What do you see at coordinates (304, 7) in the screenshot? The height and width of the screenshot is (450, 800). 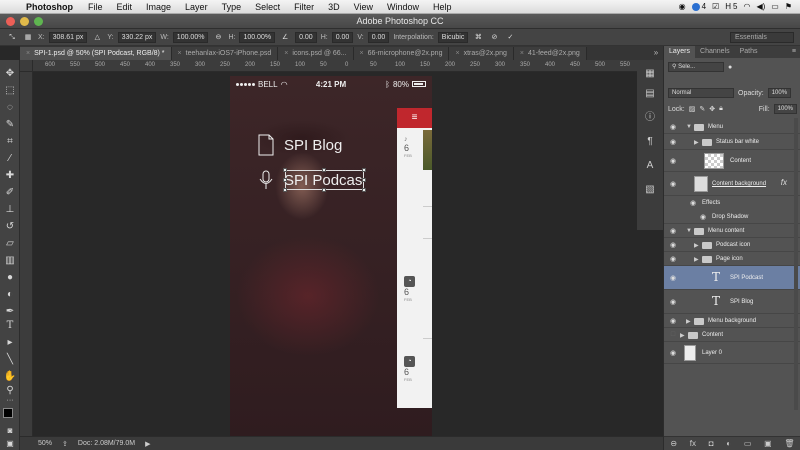 I see `menu-filter: Filter` at bounding box center [304, 7].